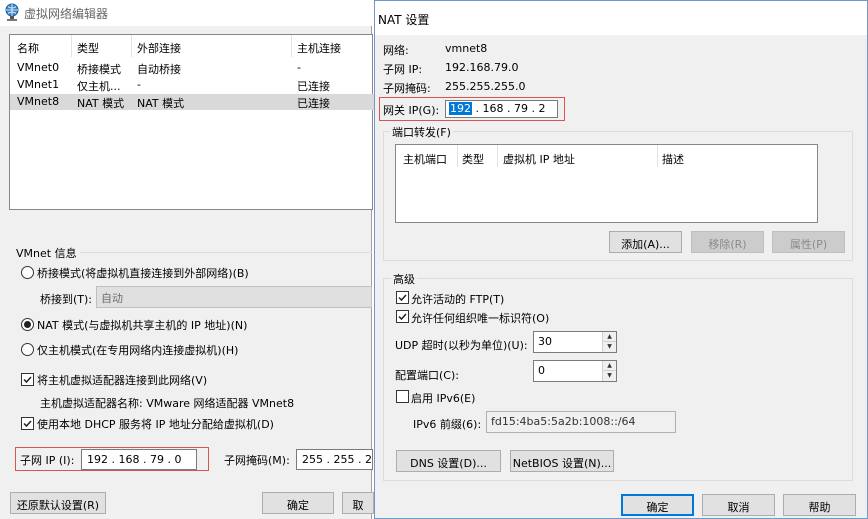 The height and width of the screenshot is (519, 868). I want to click on cell-name: VMnet8, so click(38, 101).